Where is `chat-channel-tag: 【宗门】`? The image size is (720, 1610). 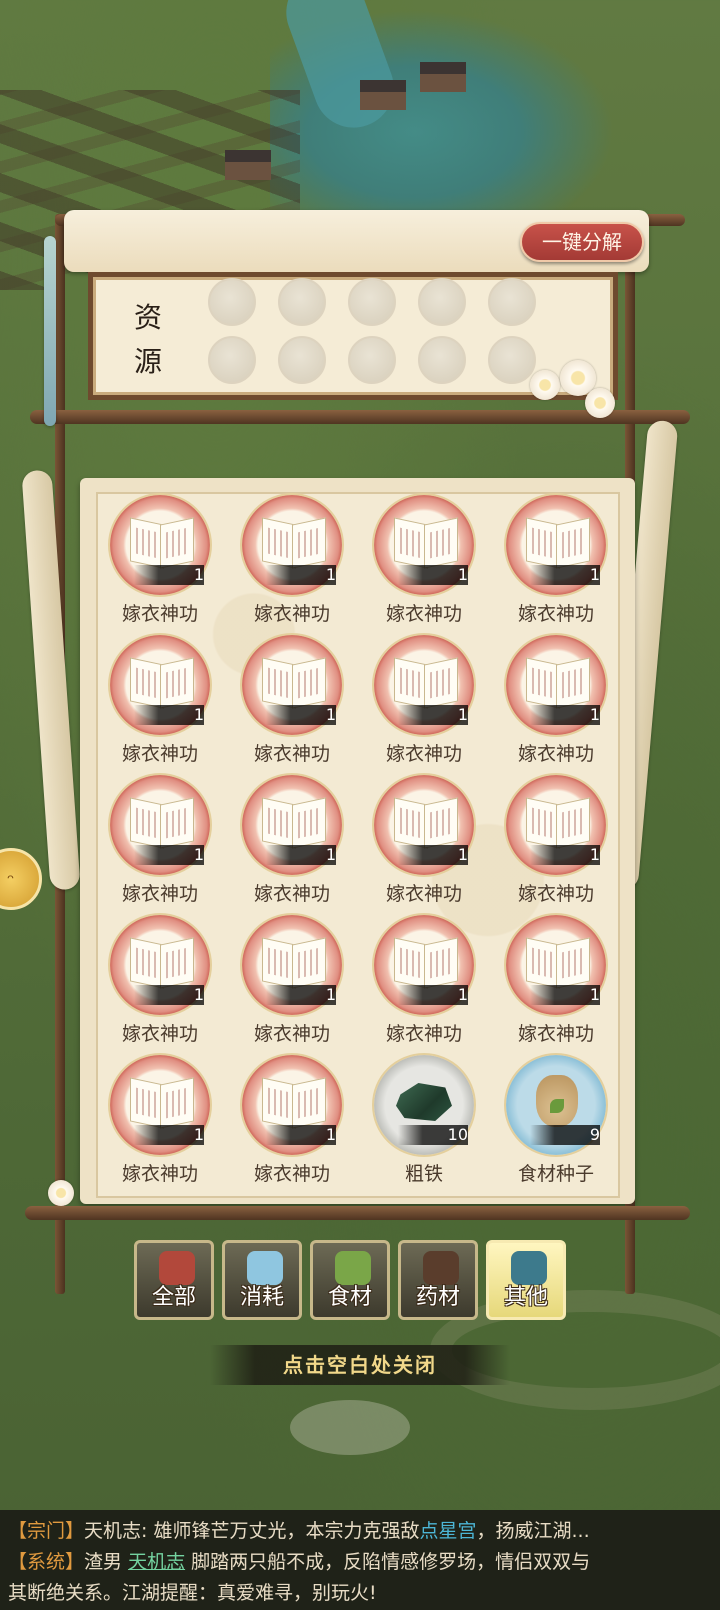
chat-channel-tag: 【宗门】 is located at coordinates (46, 1531).